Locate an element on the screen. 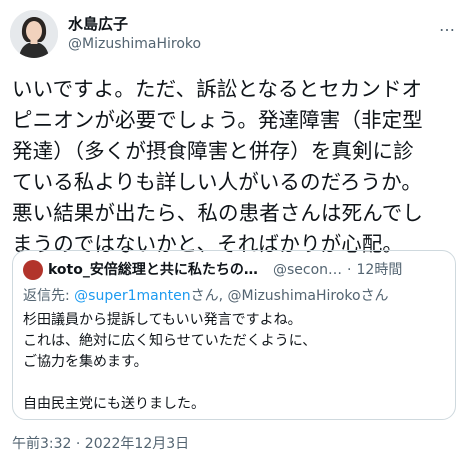  tweet-line: いいですよ。ただ、訴訟となるとセカンドオ is located at coordinates (217, 89).